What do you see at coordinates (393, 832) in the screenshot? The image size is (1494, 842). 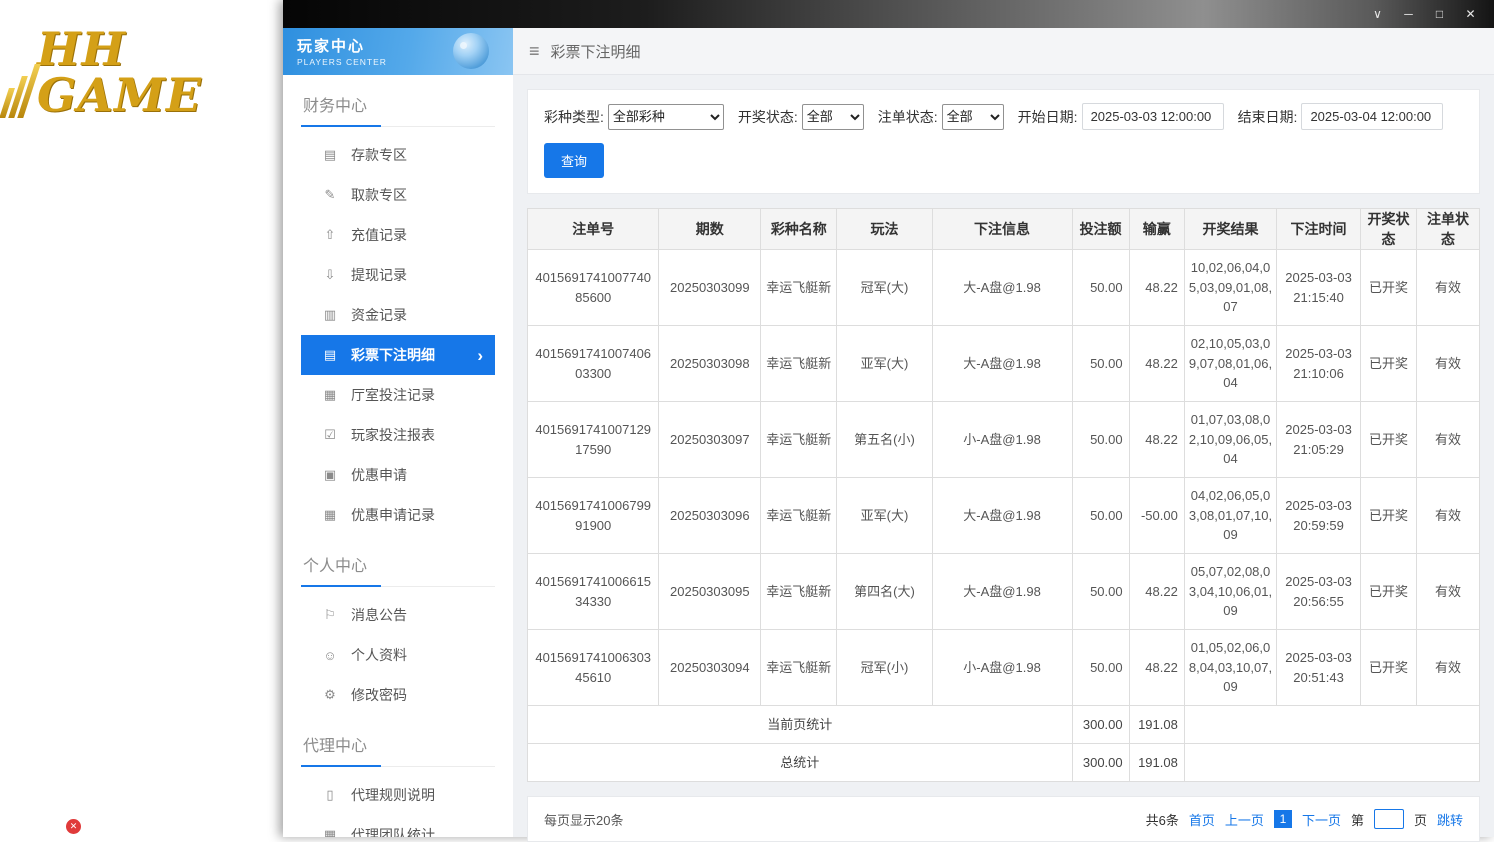 I see `sidebar-item-label: 代理团队统计` at bounding box center [393, 832].